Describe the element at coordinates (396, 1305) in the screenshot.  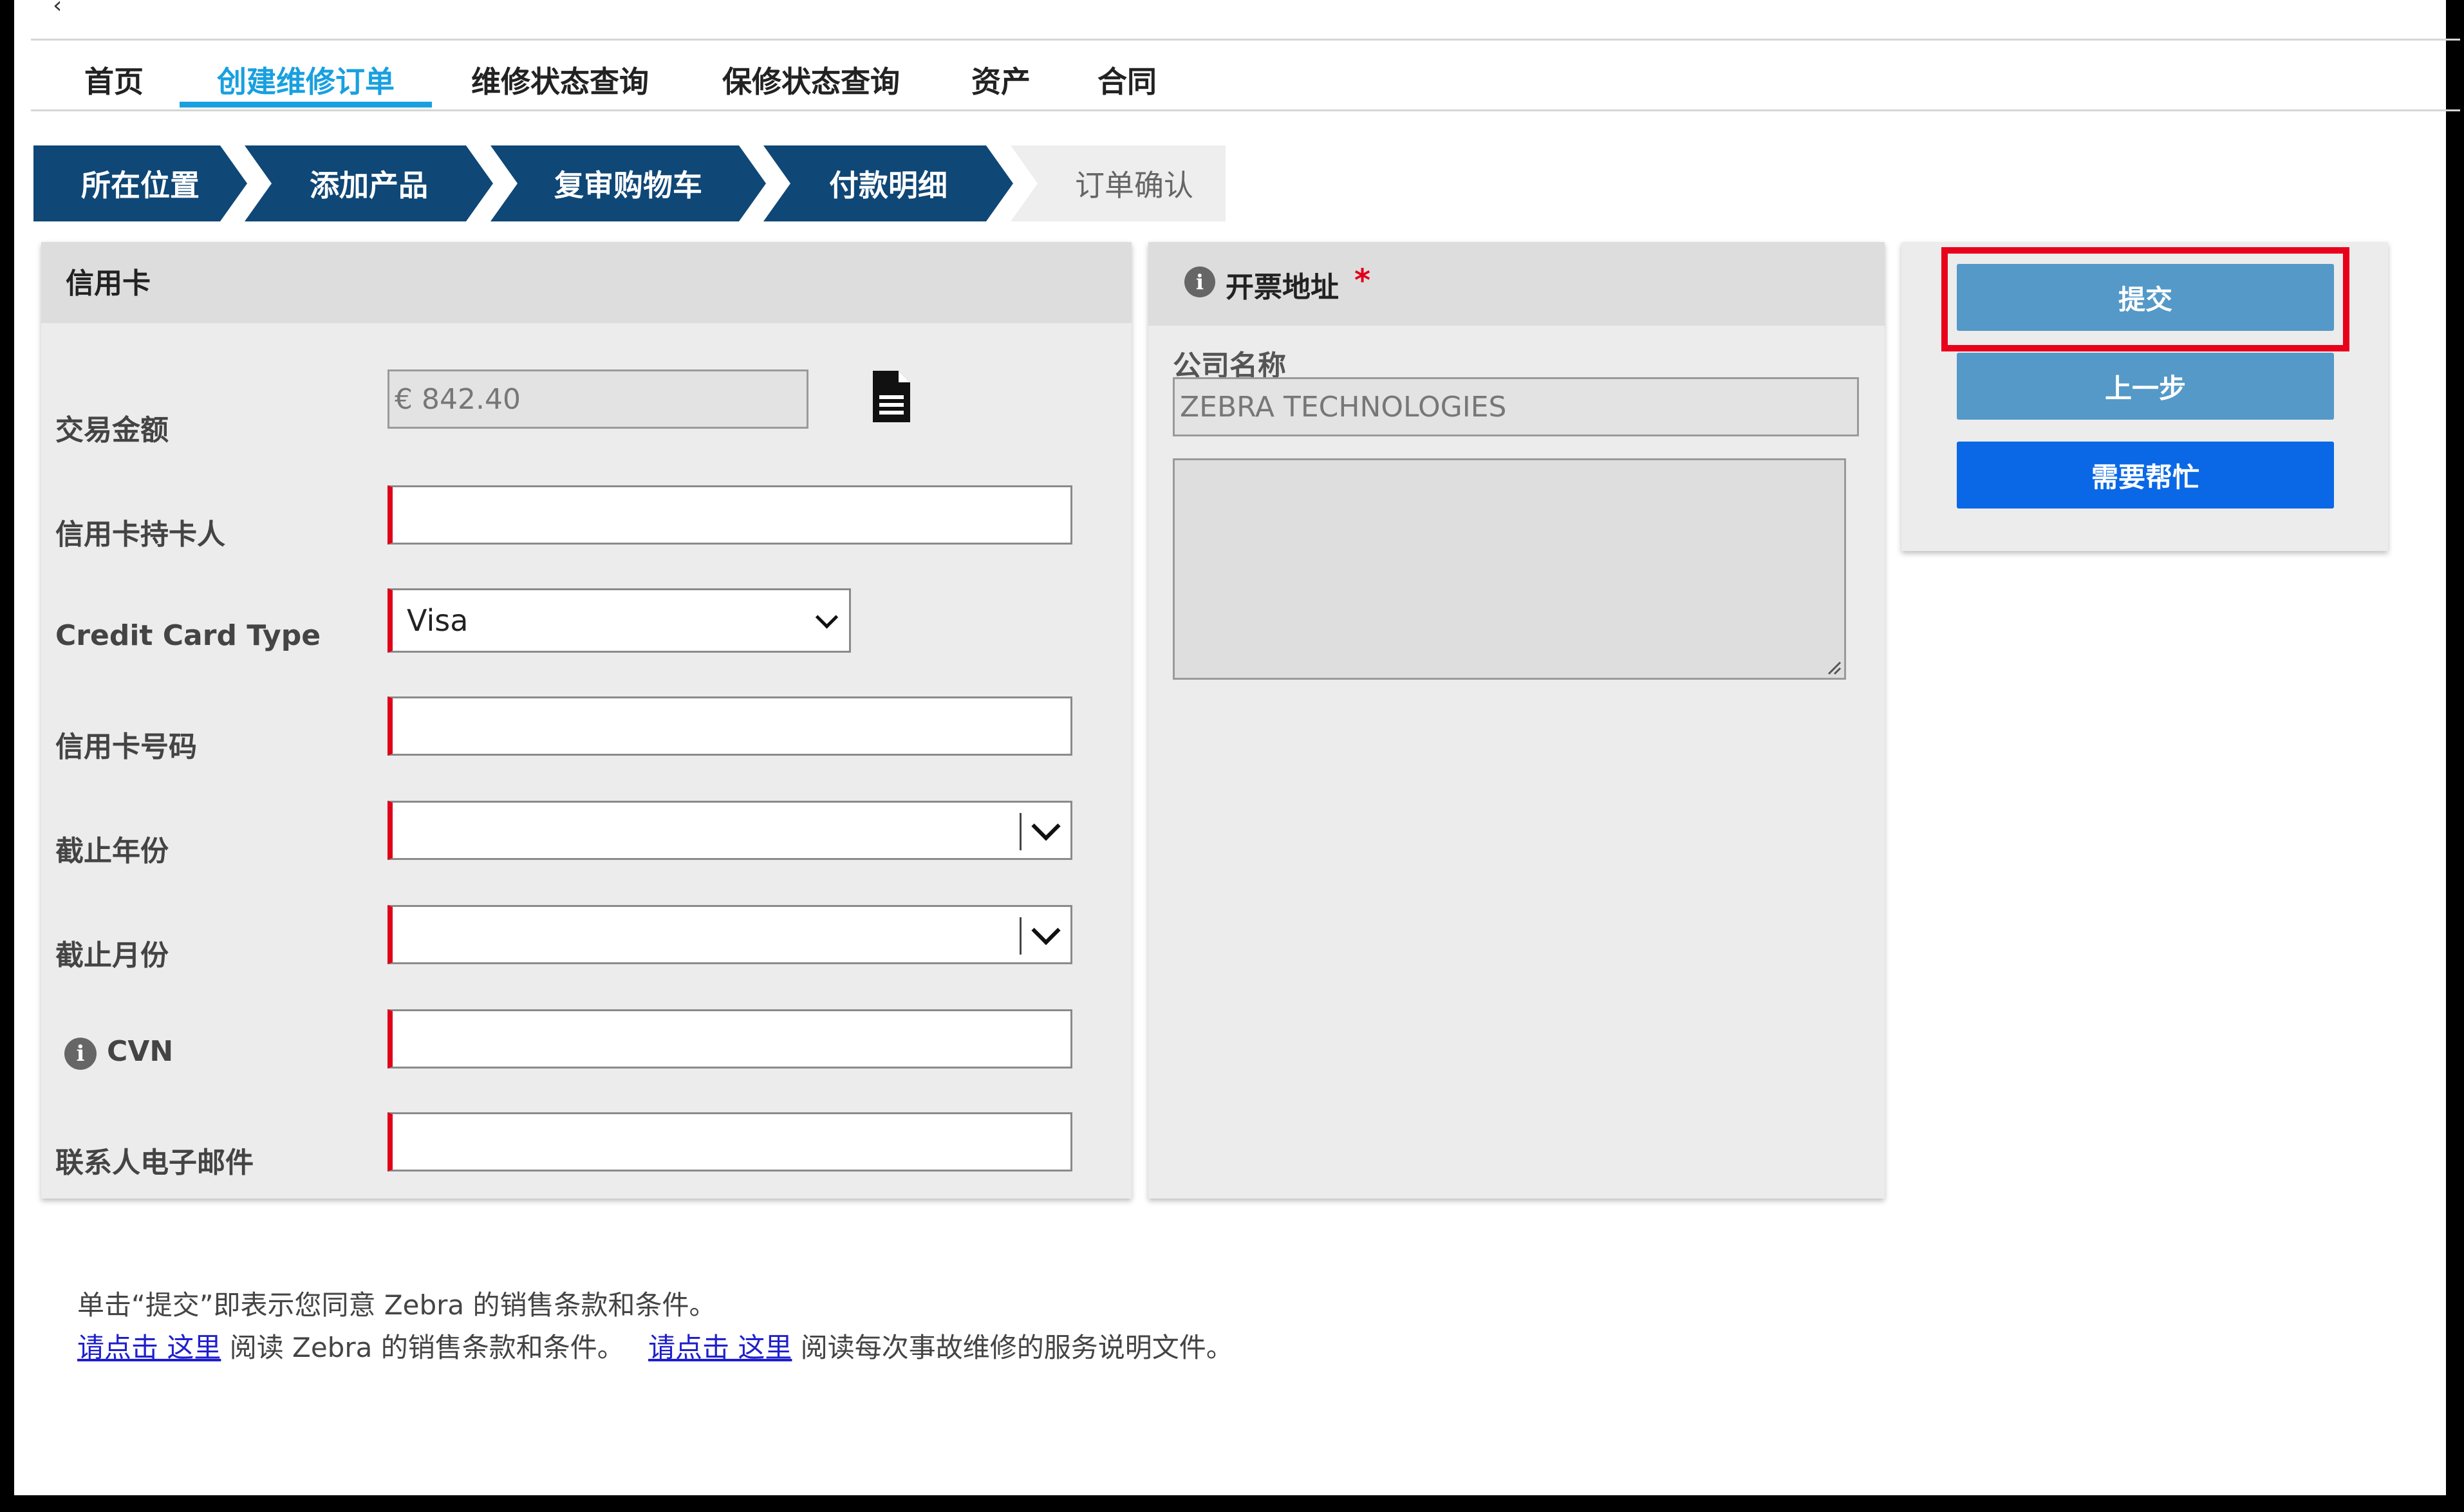
I see `terms-notice: 单击“提交”即表示您同意 Zebra 的销售条款和条件。` at that location.